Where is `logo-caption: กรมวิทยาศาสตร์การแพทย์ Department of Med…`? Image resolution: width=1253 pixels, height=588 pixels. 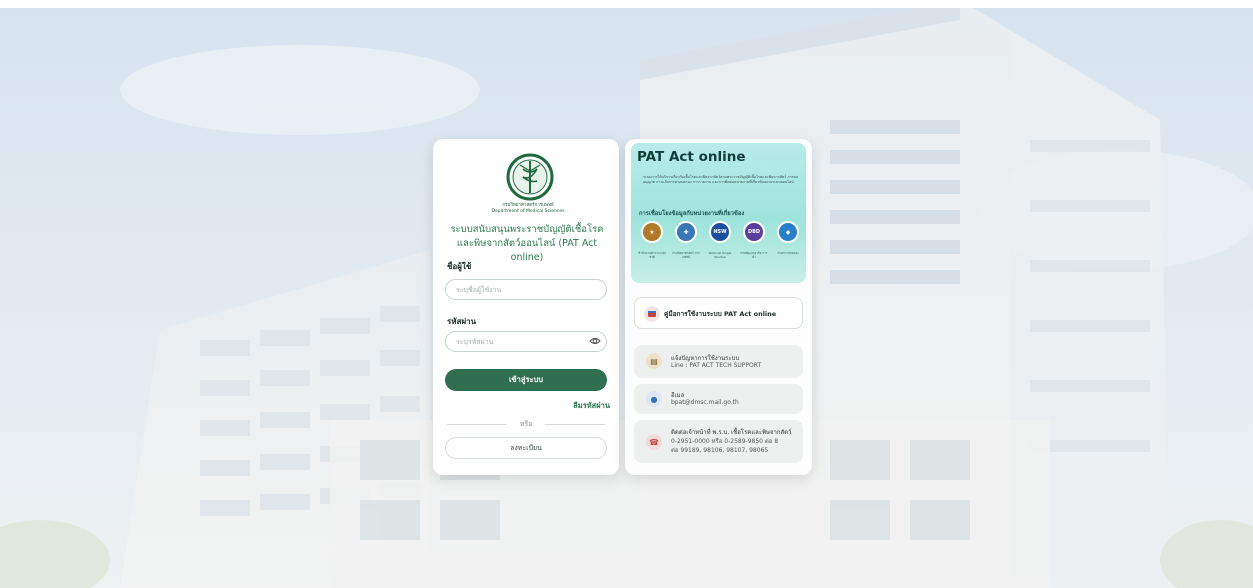 logo-caption: กรมวิทยาศาสตร์การแพทย์ Department of Med… is located at coordinates (528, 209).